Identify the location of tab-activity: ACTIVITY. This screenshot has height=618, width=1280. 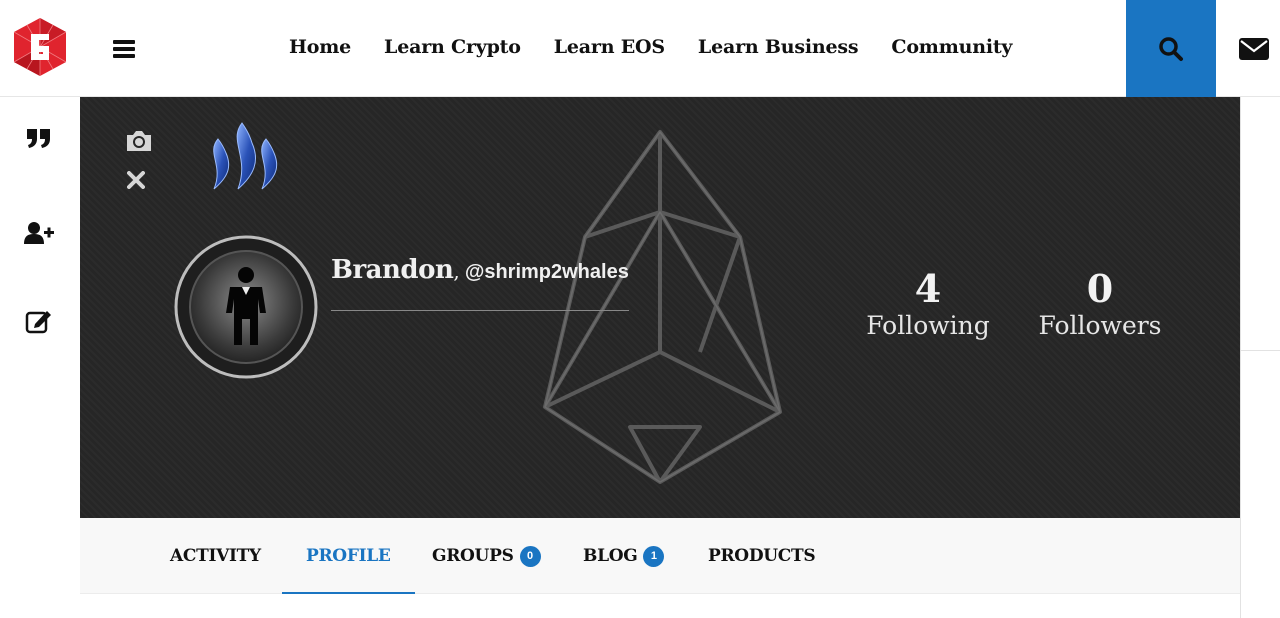
(215, 556).